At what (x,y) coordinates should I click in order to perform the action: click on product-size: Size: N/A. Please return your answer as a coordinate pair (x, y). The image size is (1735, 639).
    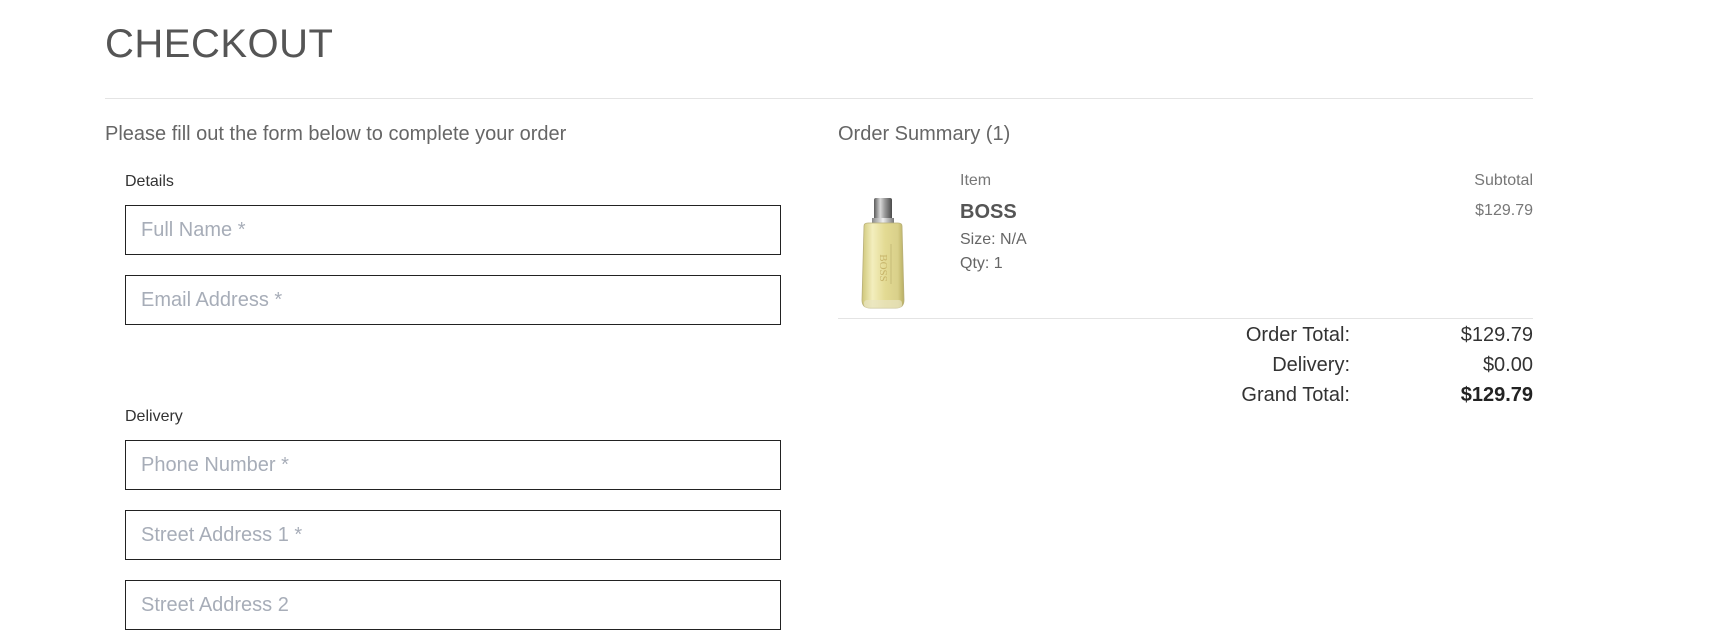
    Looking at the image, I should click on (993, 239).